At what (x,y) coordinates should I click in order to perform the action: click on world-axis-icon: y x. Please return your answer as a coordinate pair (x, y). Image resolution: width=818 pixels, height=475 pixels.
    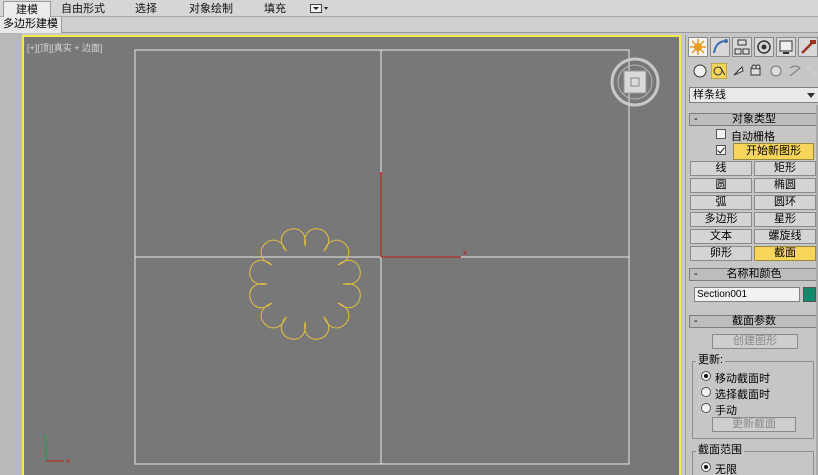
    Looking at the image, I should click on (56, 449).